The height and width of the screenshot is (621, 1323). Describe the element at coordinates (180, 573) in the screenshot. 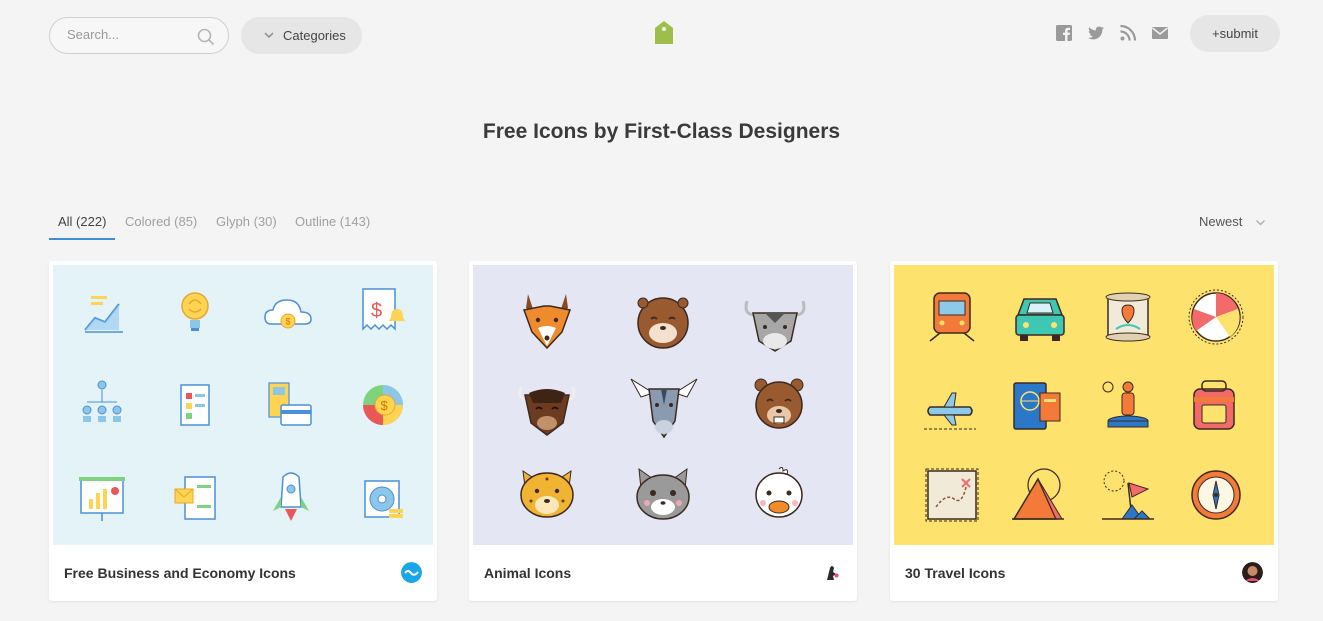

I see `card-title: Free Business and Economy Icons` at that location.